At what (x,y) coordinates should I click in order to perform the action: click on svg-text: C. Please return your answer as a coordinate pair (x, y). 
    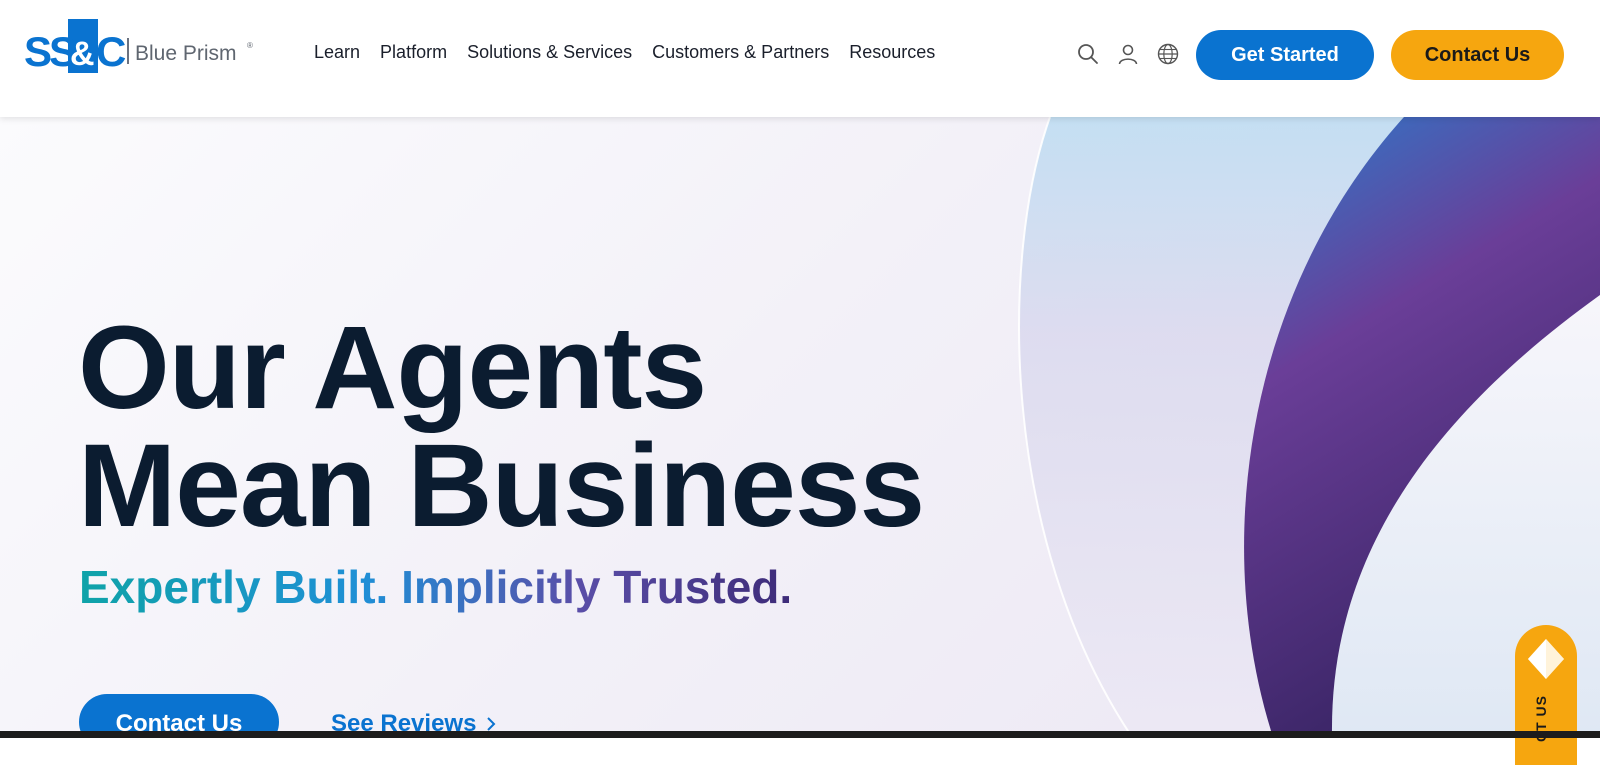
    Looking at the image, I should click on (111, 51).